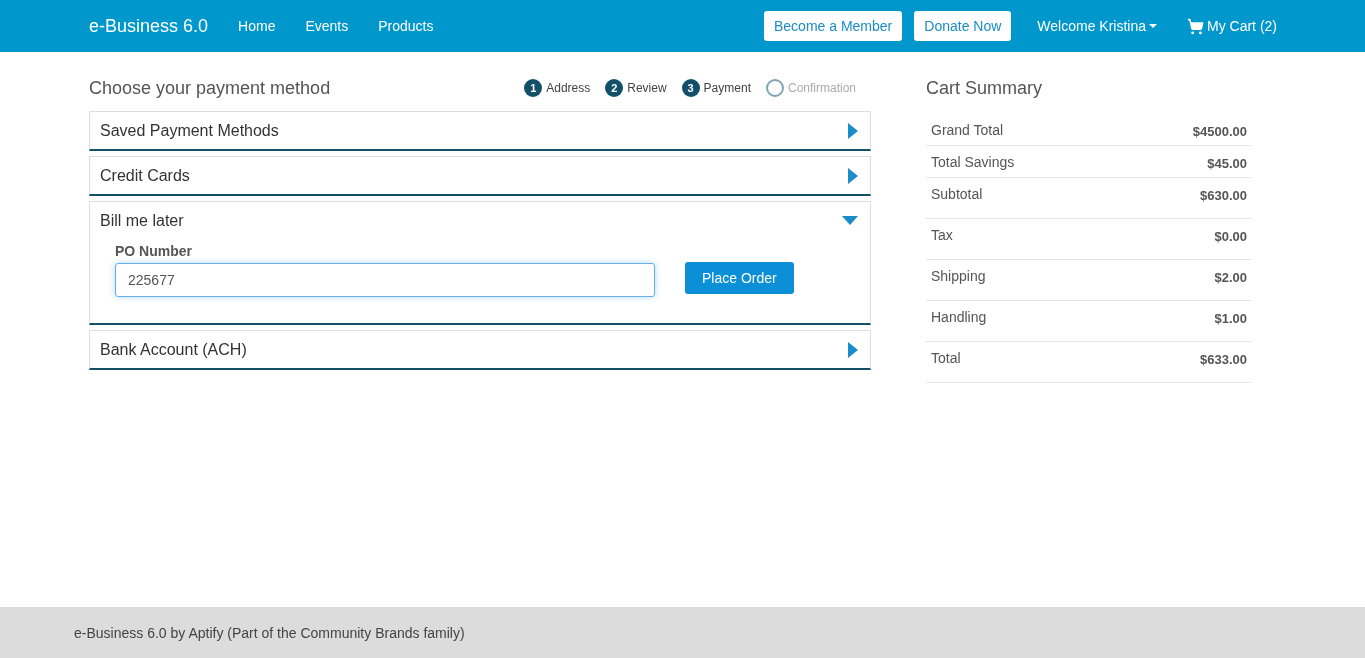 The width and height of the screenshot is (1365, 658). I want to click on summary-value: $2.00, so click(1230, 277).